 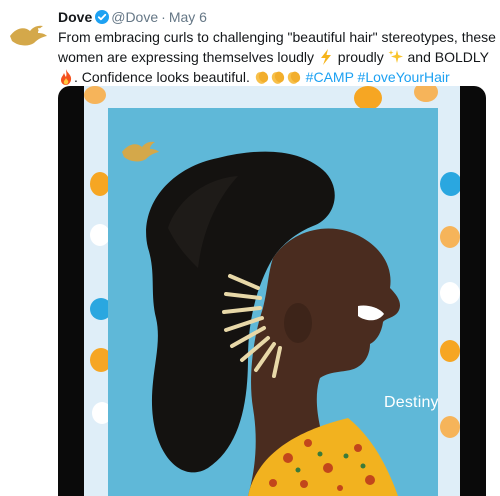 What do you see at coordinates (326, 57) in the screenshot?
I see `lightning-emoji-icon` at bounding box center [326, 57].